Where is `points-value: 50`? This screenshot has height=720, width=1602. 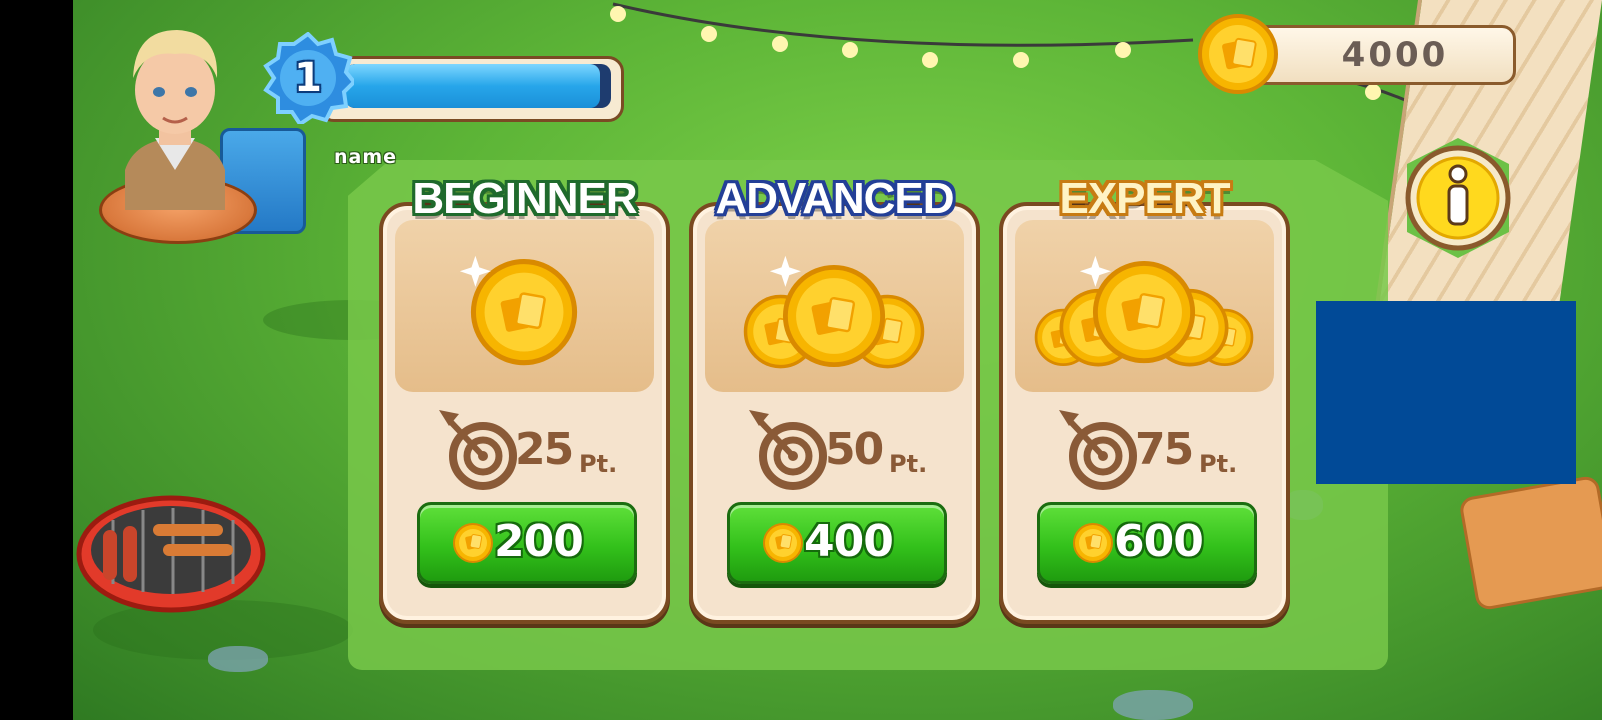 points-value: 50 is located at coordinates (854, 449).